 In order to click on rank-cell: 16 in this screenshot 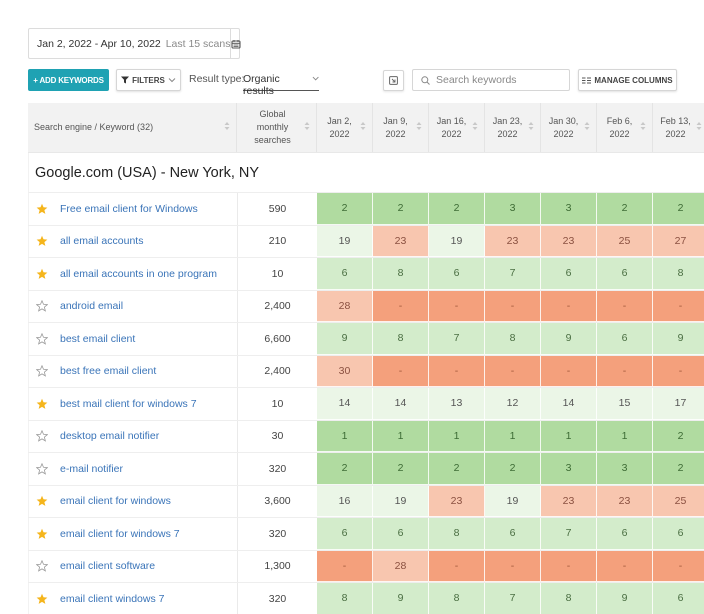, I will do `click(345, 501)`.